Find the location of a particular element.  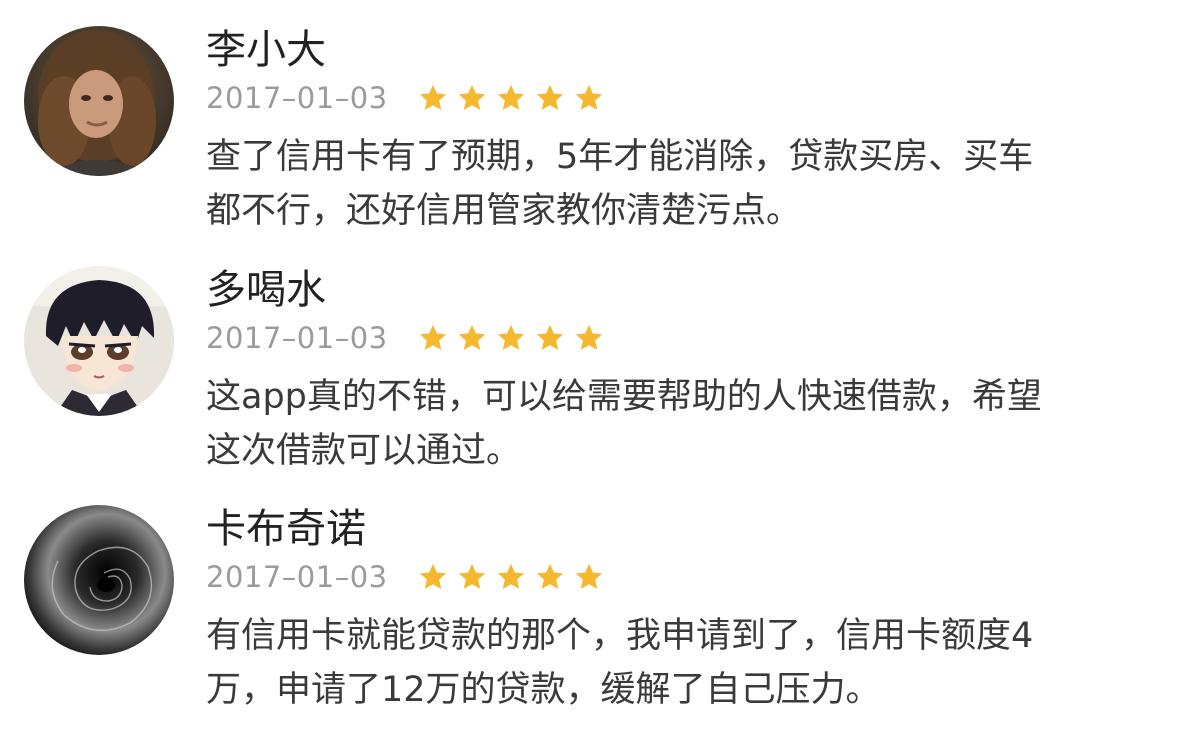

comment-line: 万，申请了12万的贷款，缓解了自己压力。 is located at coordinates (543, 690).